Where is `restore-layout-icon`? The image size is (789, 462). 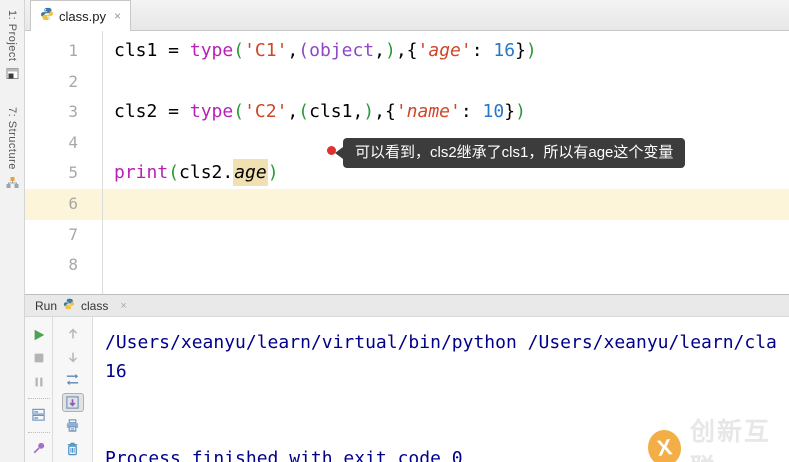 restore-layout-icon is located at coordinates (39, 414).